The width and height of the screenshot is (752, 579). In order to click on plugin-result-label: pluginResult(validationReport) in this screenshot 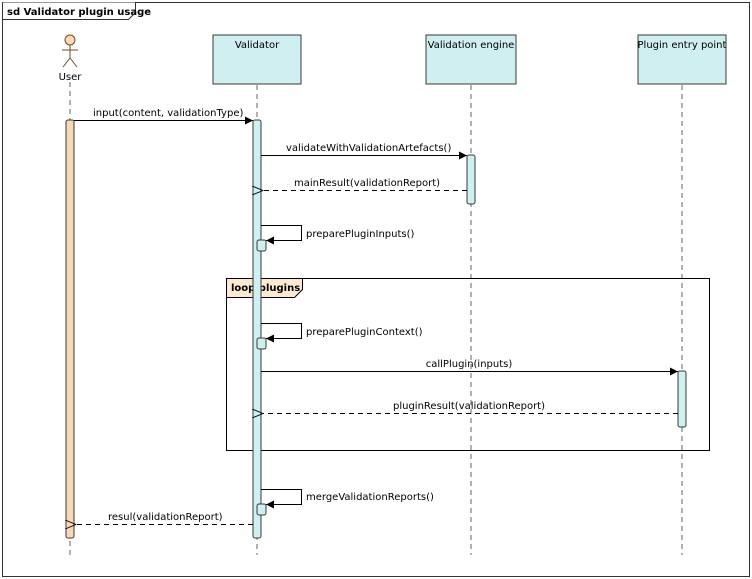, I will do `click(469, 406)`.